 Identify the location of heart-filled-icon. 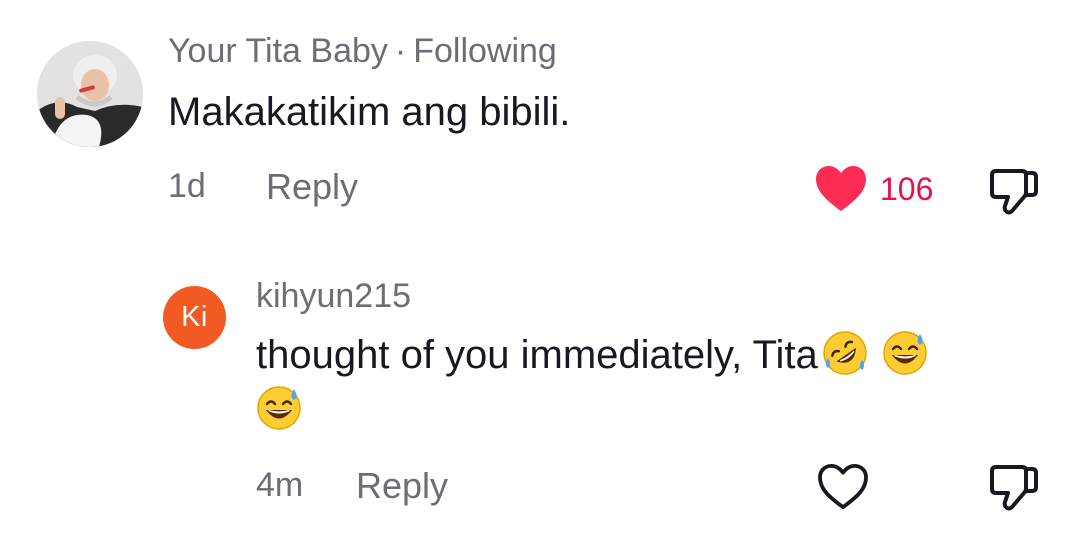
(841, 188).